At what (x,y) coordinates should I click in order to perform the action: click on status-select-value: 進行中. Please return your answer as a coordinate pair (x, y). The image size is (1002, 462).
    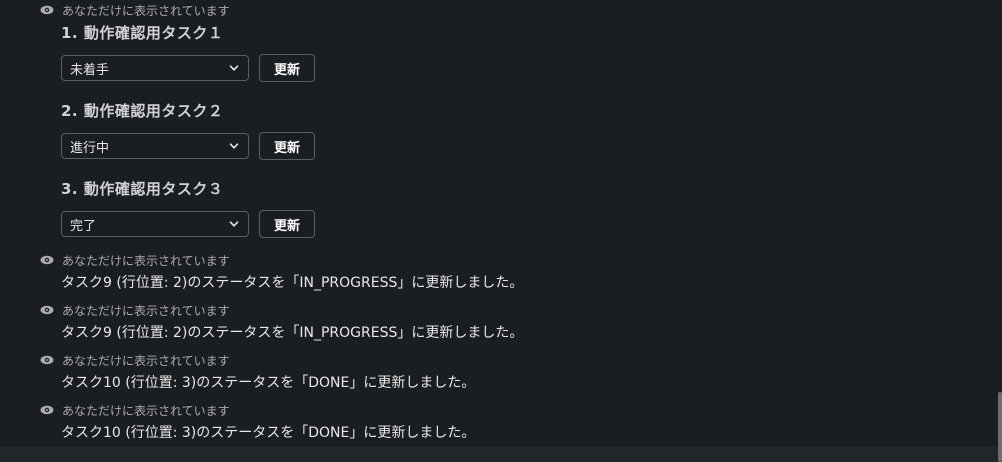
    Looking at the image, I should click on (90, 148).